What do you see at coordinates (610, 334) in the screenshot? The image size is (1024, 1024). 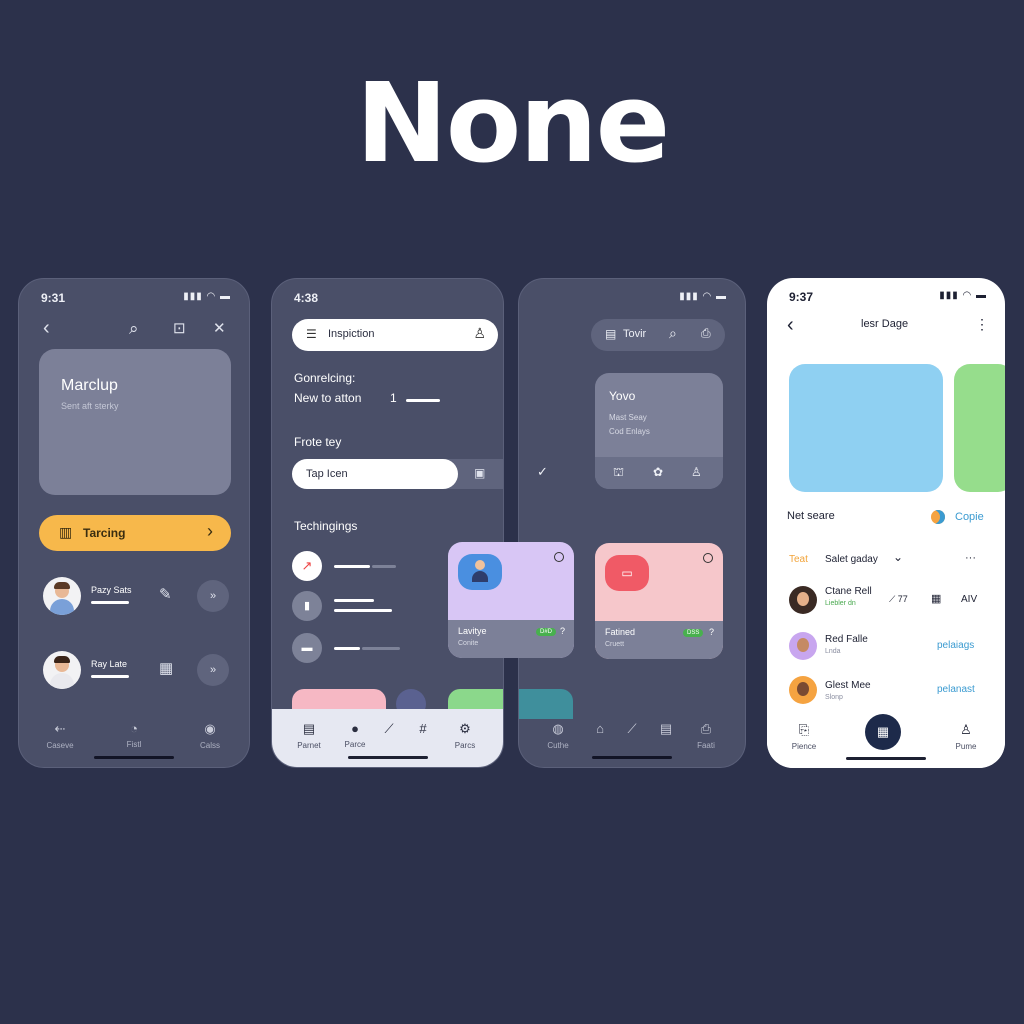 I see `list-icon: ▤` at bounding box center [610, 334].